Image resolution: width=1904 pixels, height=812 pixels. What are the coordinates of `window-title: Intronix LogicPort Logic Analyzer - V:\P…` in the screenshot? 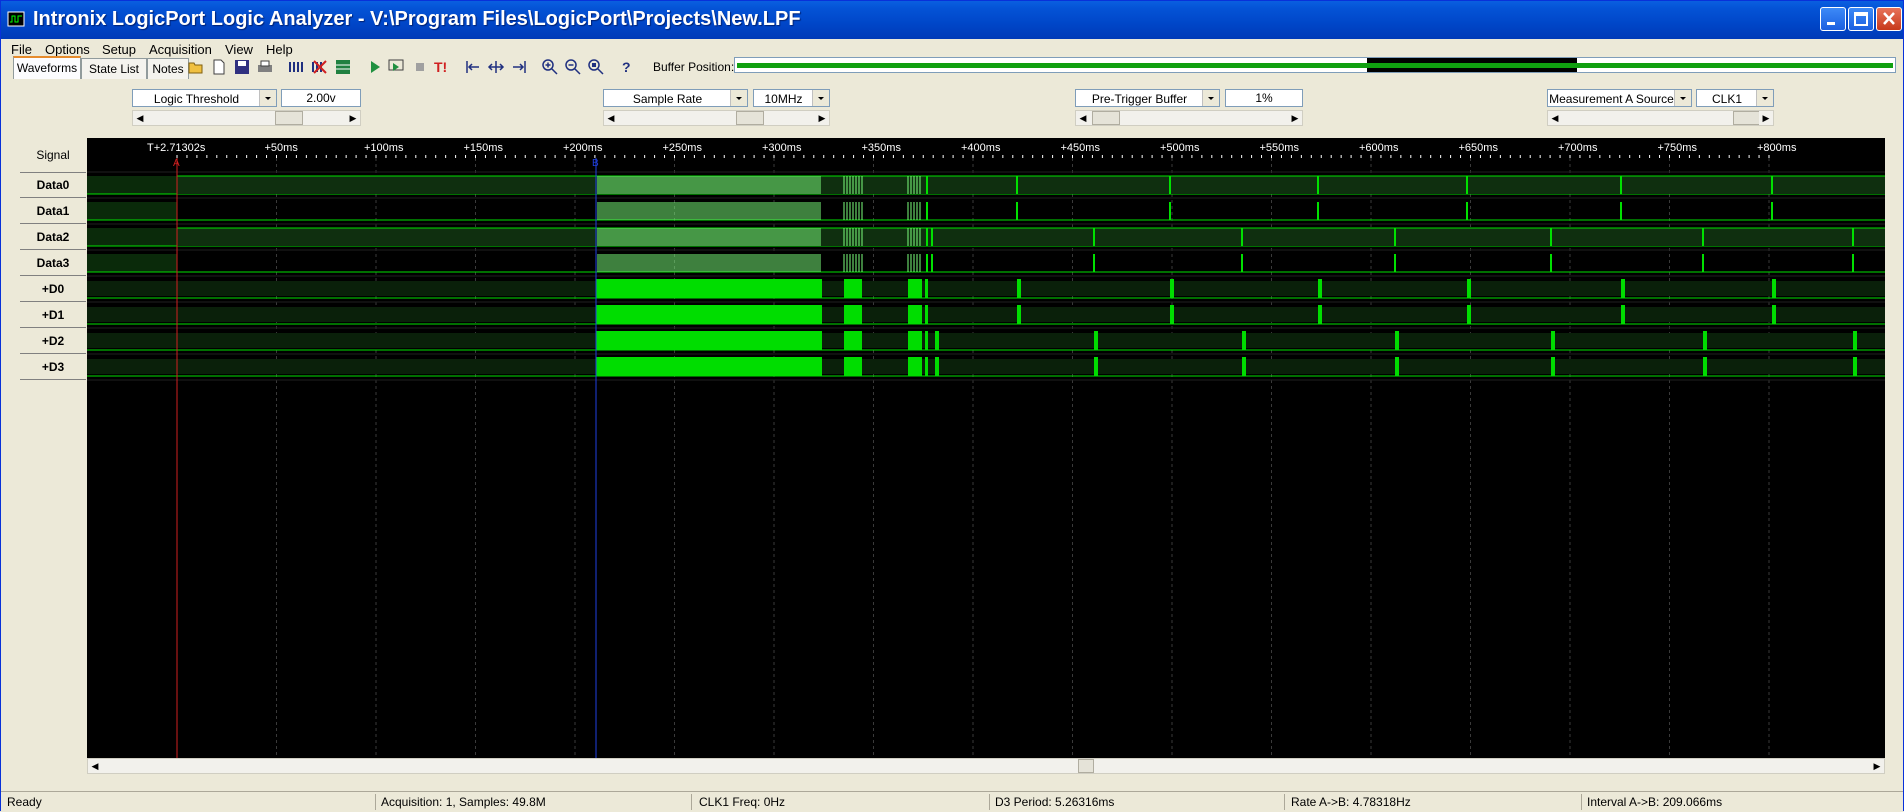 It's located at (417, 19).